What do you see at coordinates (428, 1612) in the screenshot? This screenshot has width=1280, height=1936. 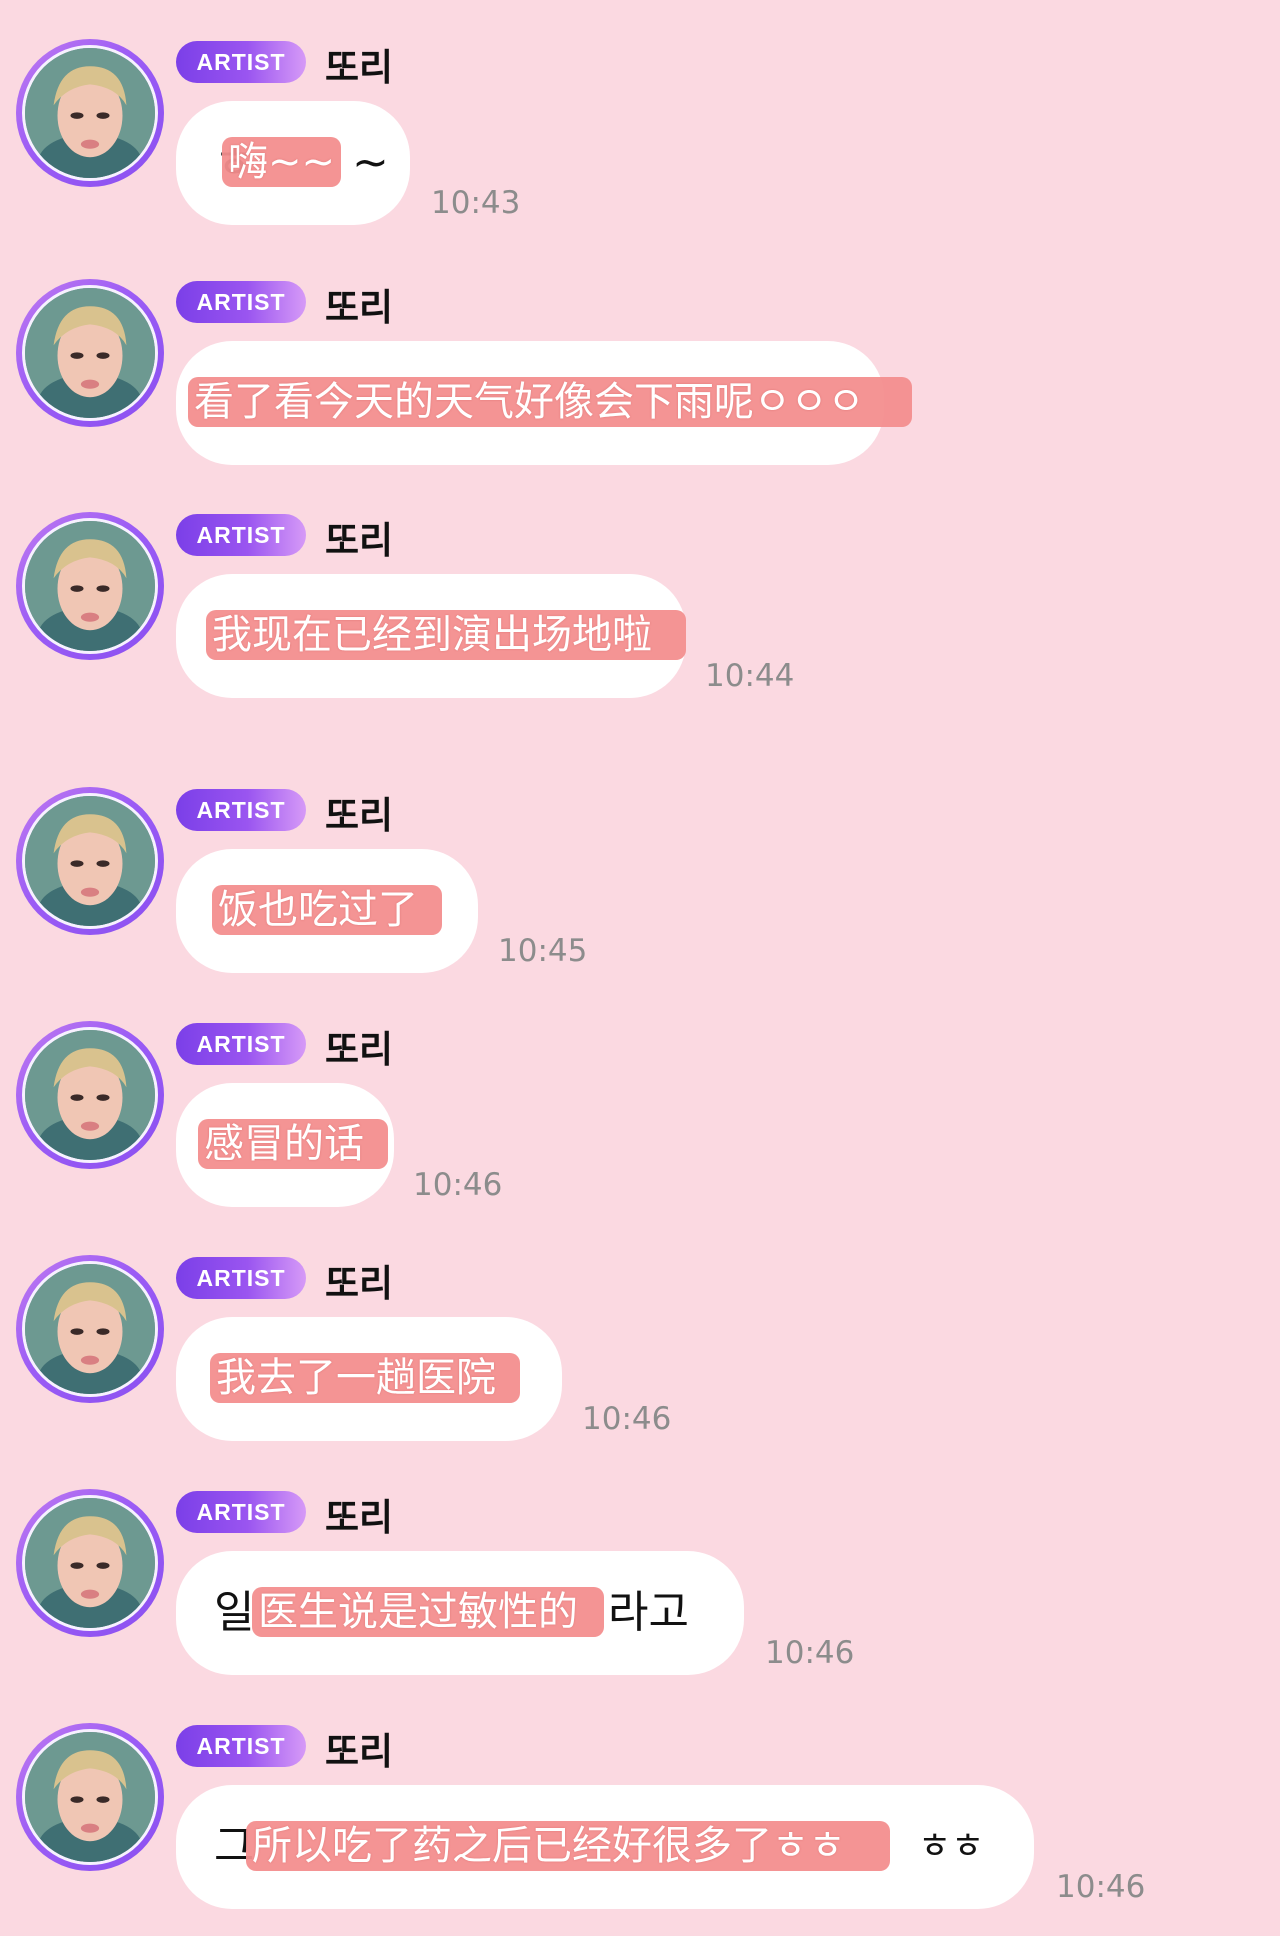 I see `translation-highlight: 医生说是过敏性的` at bounding box center [428, 1612].